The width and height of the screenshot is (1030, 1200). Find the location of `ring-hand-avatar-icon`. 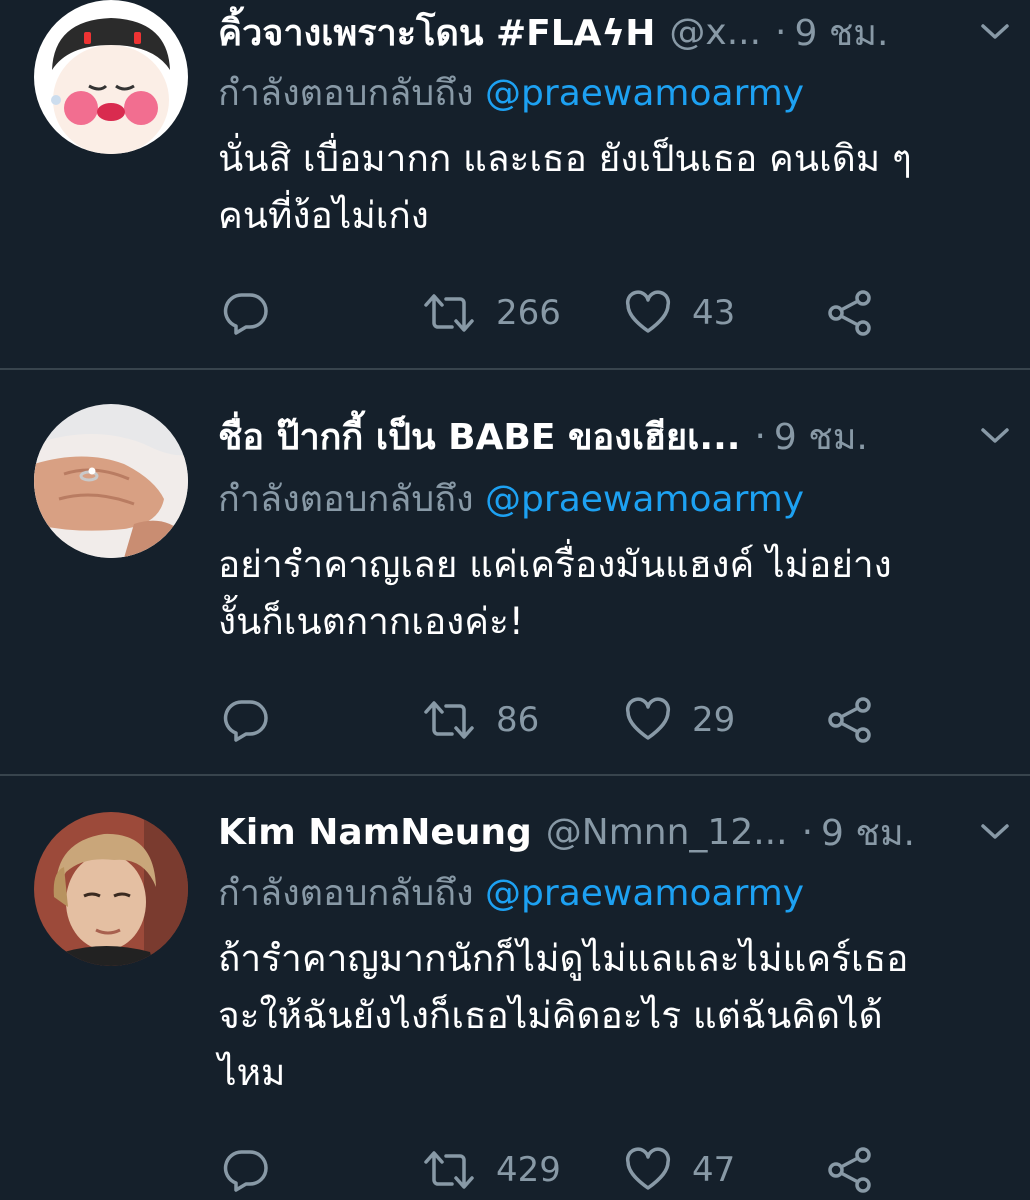

ring-hand-avatar-icon is located at coordinates (111, 481).